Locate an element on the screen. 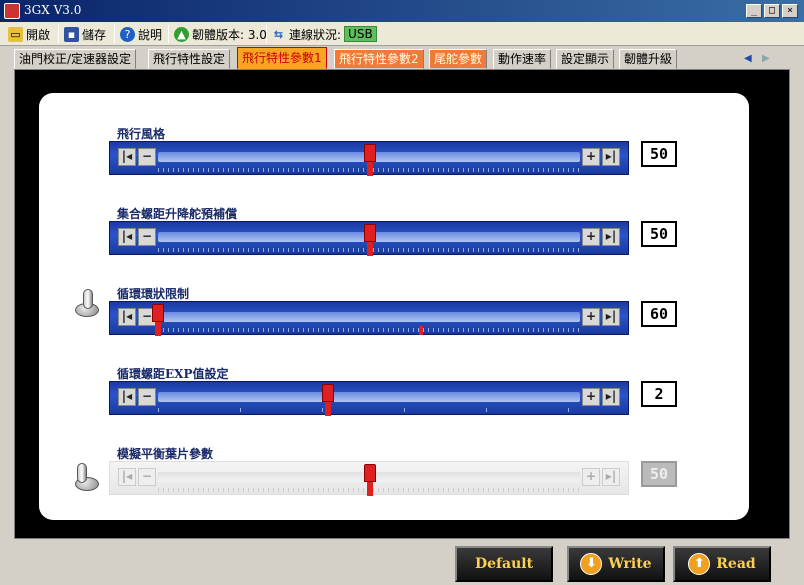 This screenshot has height=585, width=804. value-flight-style: 50 is located at coordinates (659, 154).